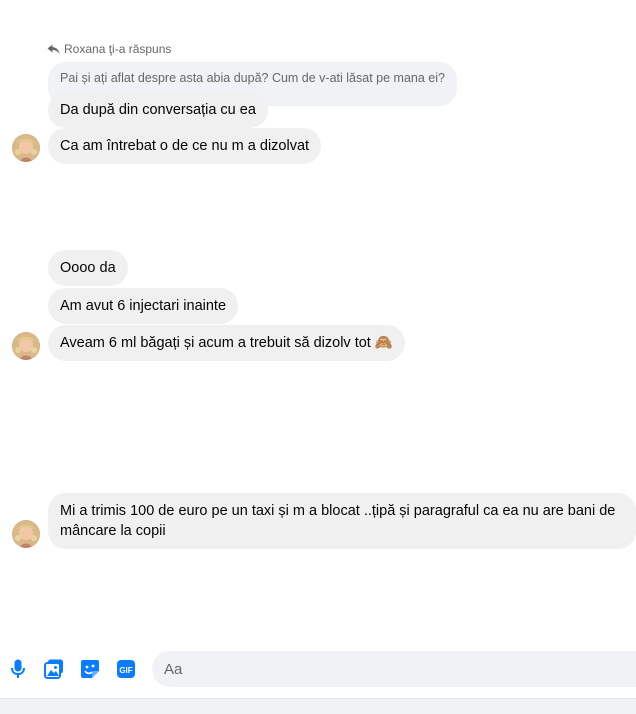  Describe the element at coordinates (394, 669) in the screenshot. I see `message-input: Aa` at that location.